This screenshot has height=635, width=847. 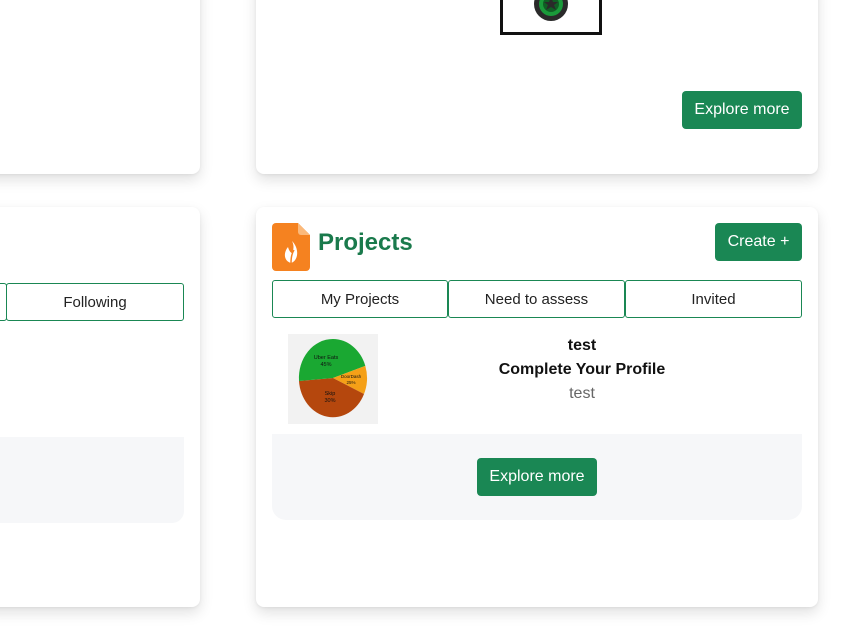 I want to click on tab-need-to-assess: Need to assess, so click(x=536, y=299).